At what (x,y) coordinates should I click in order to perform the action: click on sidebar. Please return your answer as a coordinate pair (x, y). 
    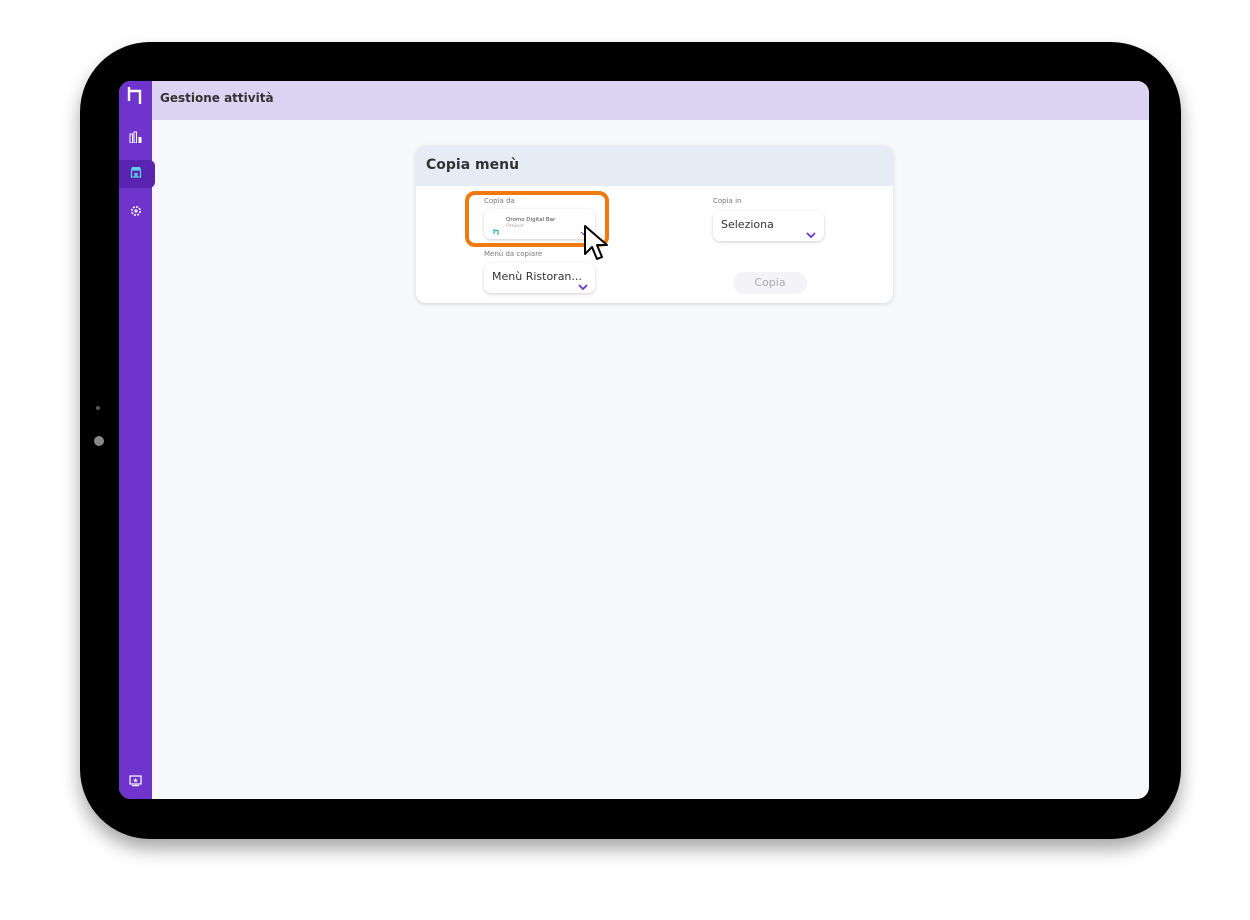
    Looking at the image, I should click on (137, 440).